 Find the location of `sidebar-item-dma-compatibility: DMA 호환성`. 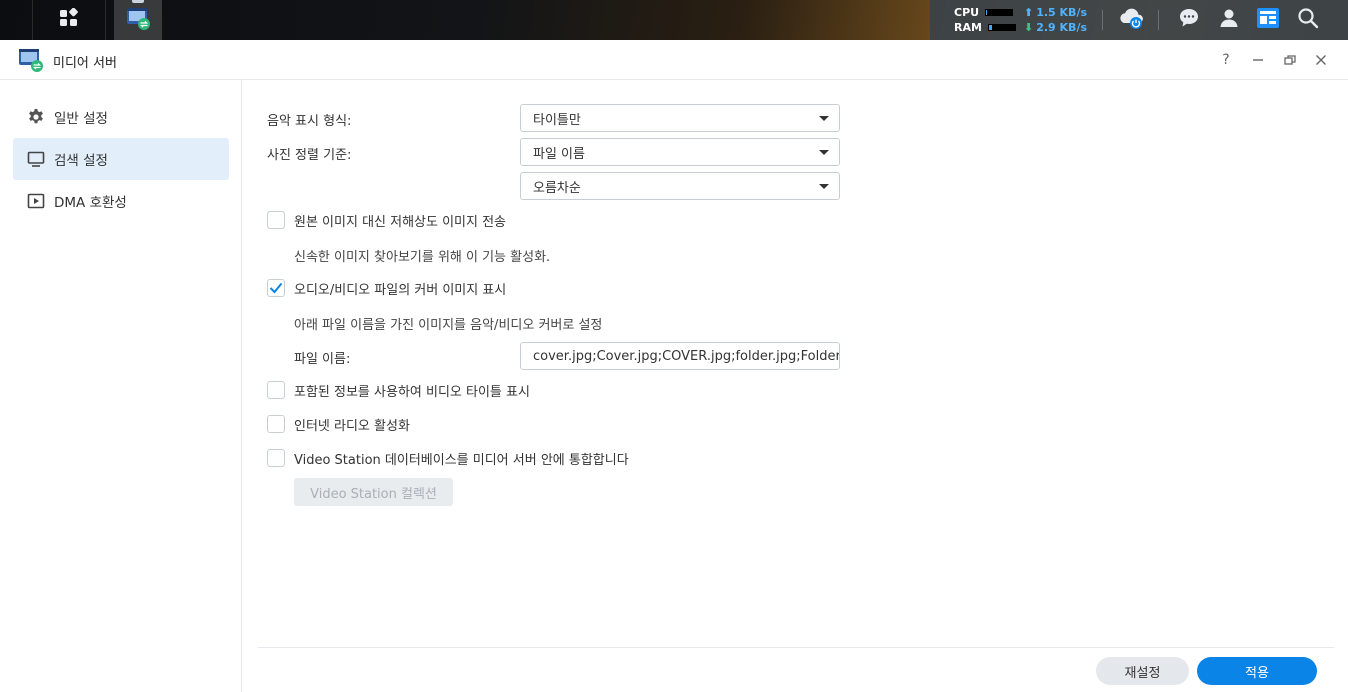

sidebar-item-dma-compatibility: DMA 호환성 is located at coordinates (121, 201).